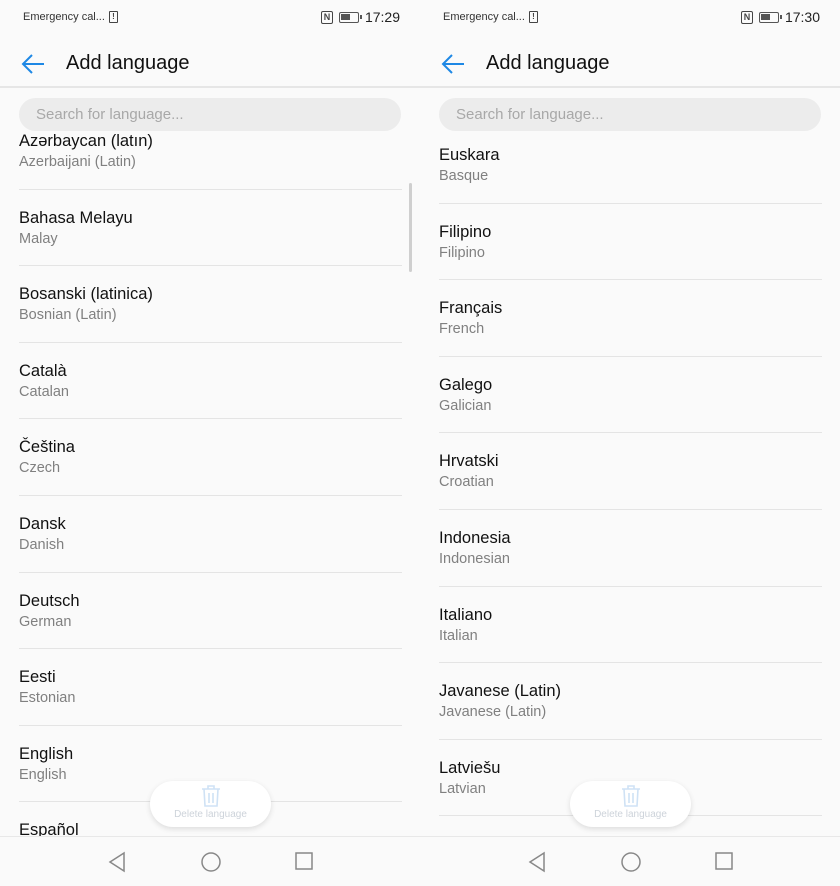 Image resolution: width=840 pixels, height=886 pixels. I want to click on language-item: Eesti Estonian, so click(210, 687).